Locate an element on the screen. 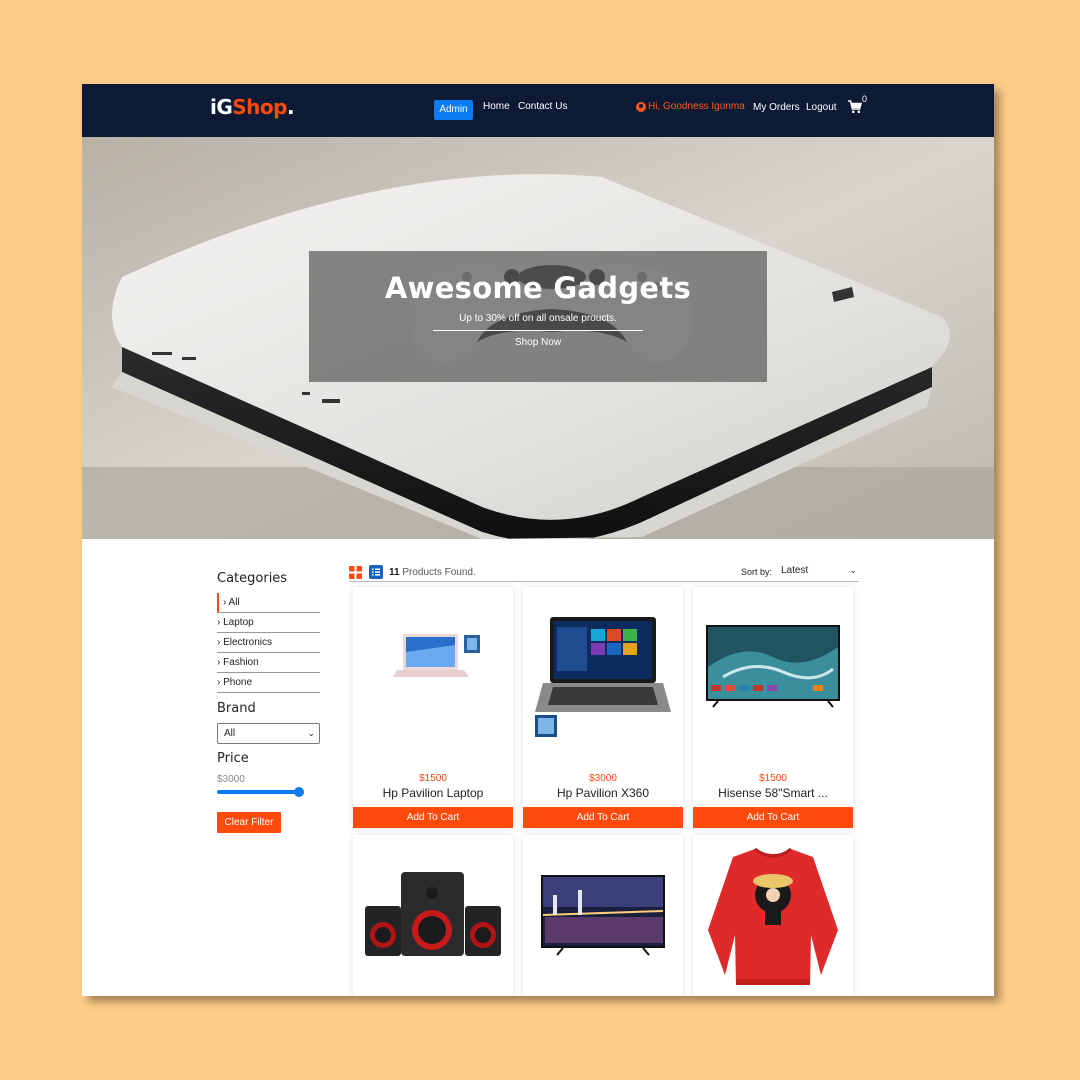  shop-now-button: Shop Now is located at coordinates (538, 342).